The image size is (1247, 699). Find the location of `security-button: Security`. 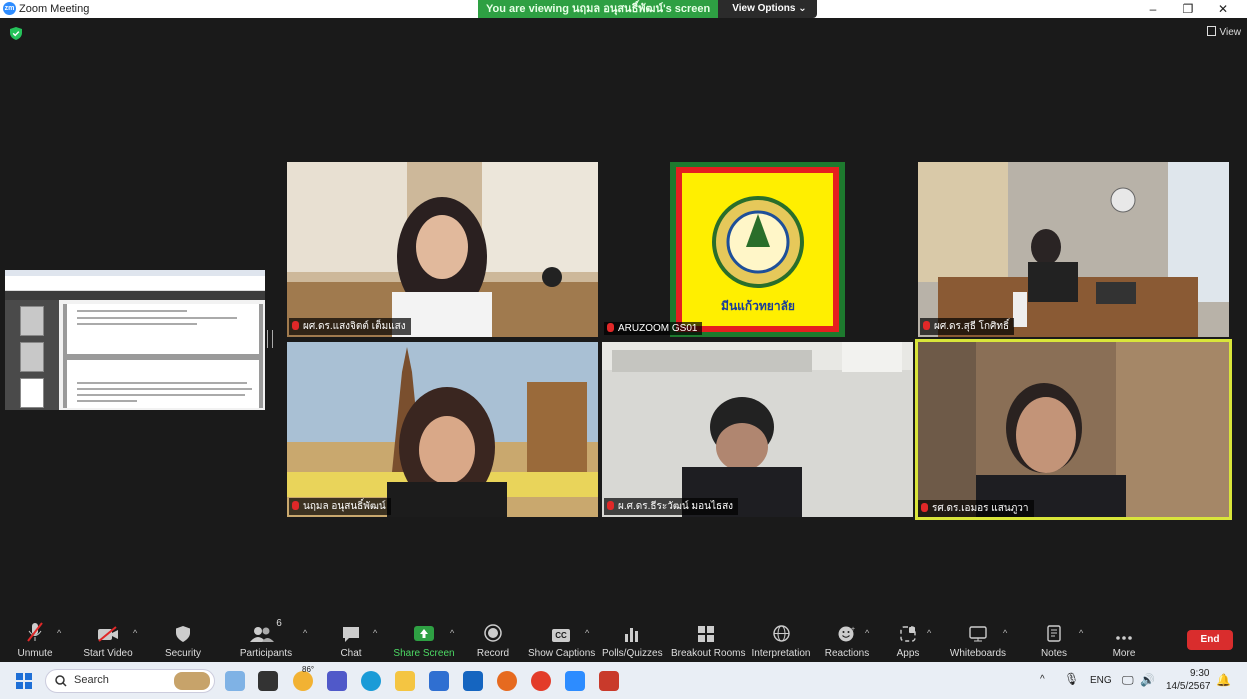

security-button: Security is located at coordinates (183, 640).